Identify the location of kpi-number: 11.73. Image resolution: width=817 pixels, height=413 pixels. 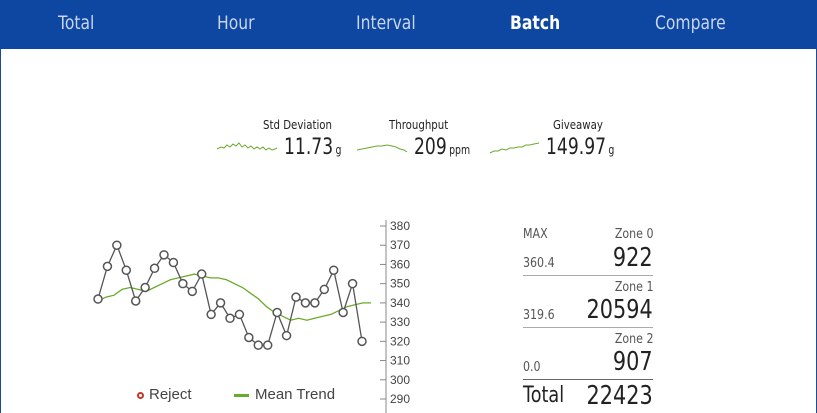
(309, 147).